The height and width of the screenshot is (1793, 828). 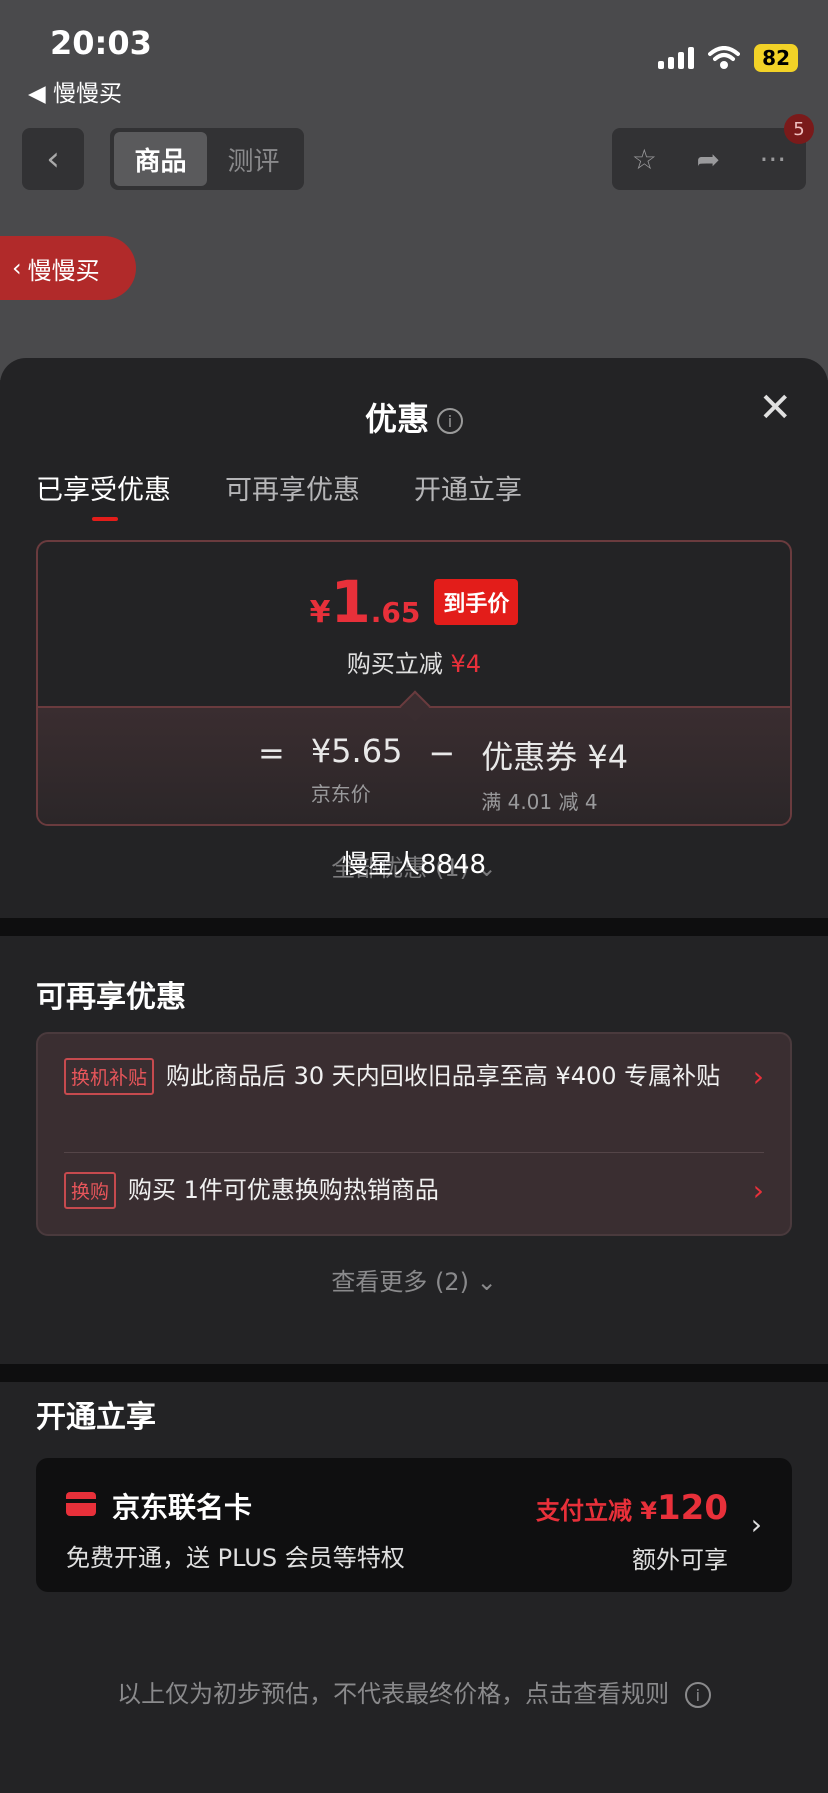 I want to click on see-more-toggle: 查看更多 (2) ⌄, so click(x=414, y=1279).